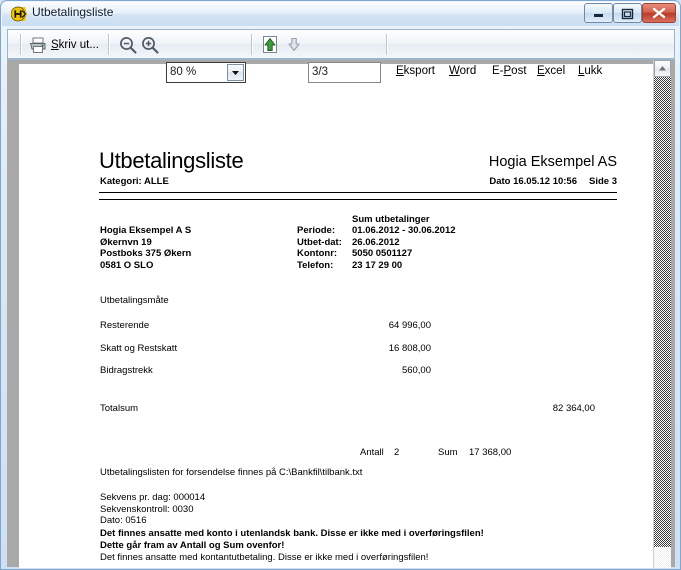 Image resolution: width=681 pixels, height=570 pixels. Describe the element at coordinates (509, 71) in the screenshot. I see `epost-button: E-Post` at that location.